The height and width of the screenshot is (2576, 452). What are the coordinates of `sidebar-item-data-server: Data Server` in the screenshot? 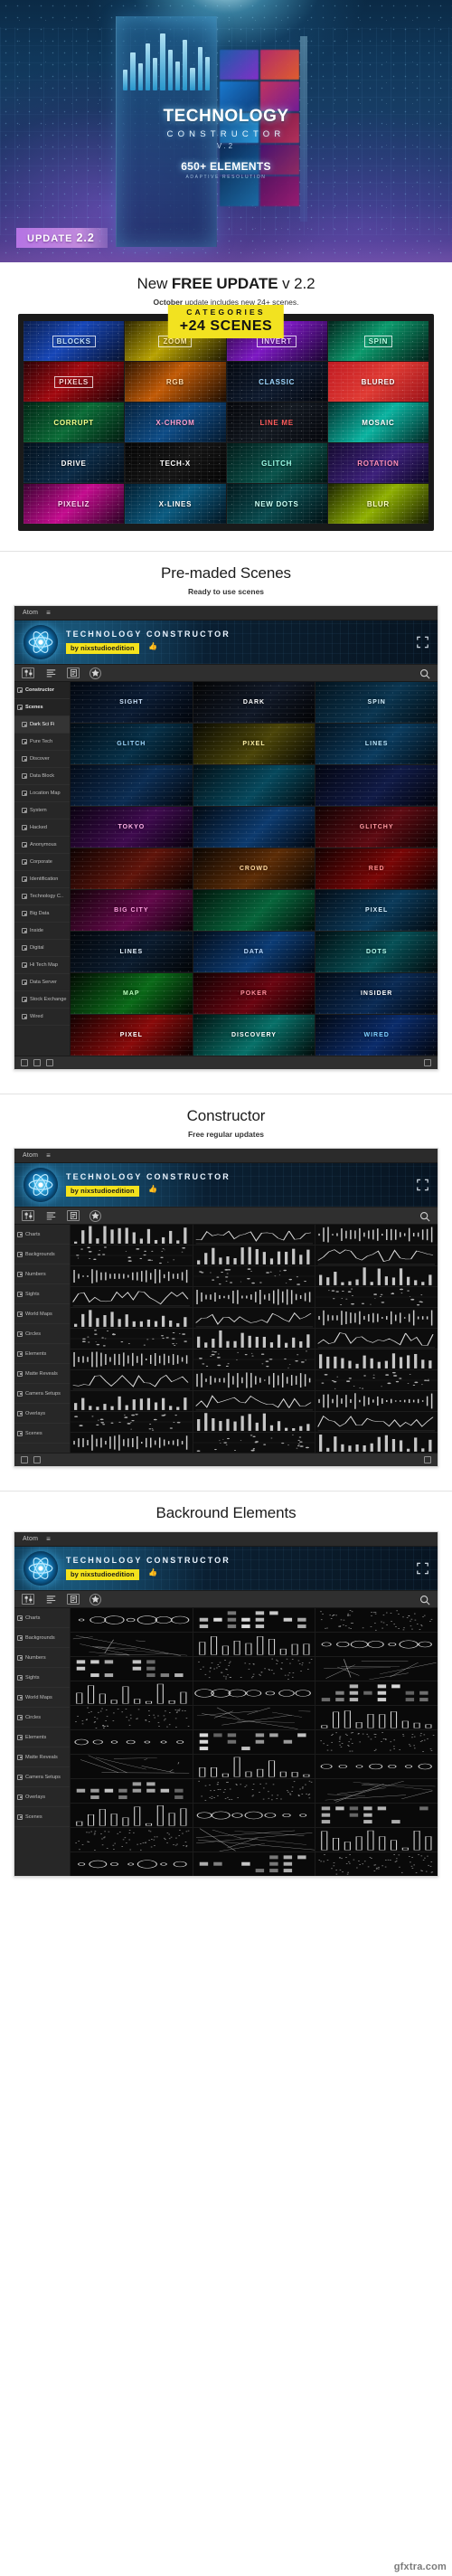 It's located at (42, 982).